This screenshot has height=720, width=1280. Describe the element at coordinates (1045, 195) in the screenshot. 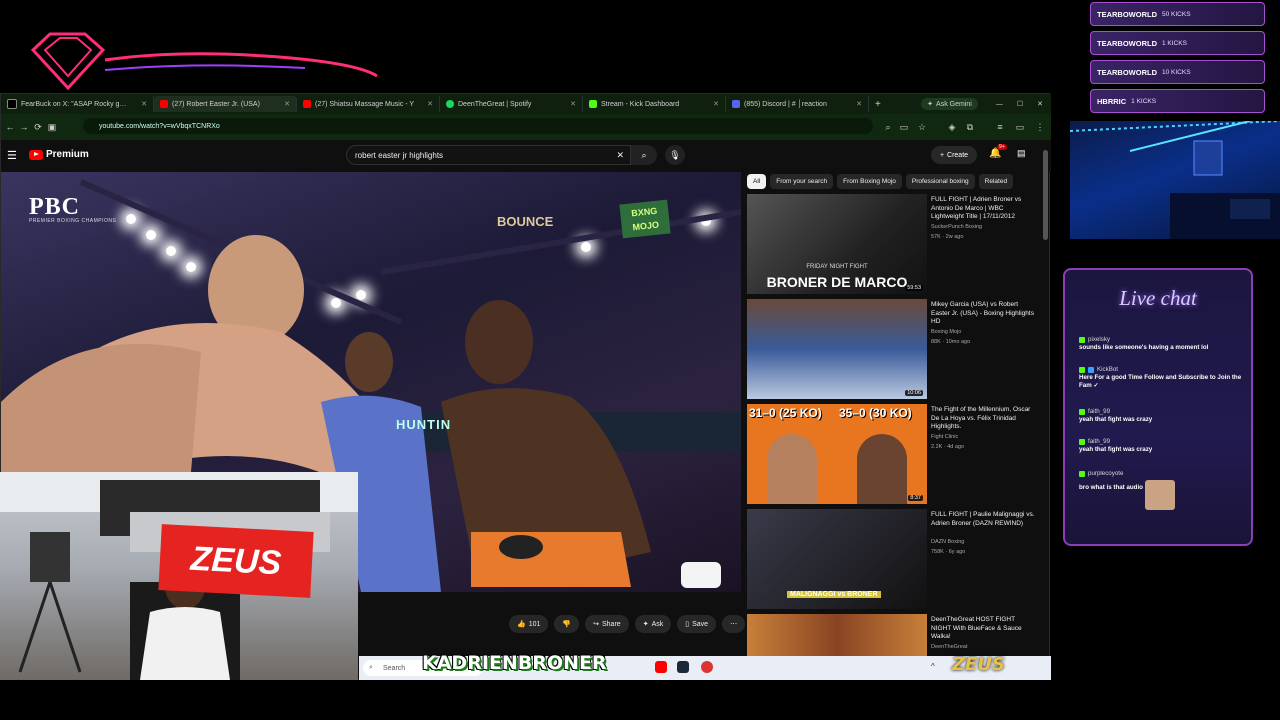

I see `scrollbar` at that location.